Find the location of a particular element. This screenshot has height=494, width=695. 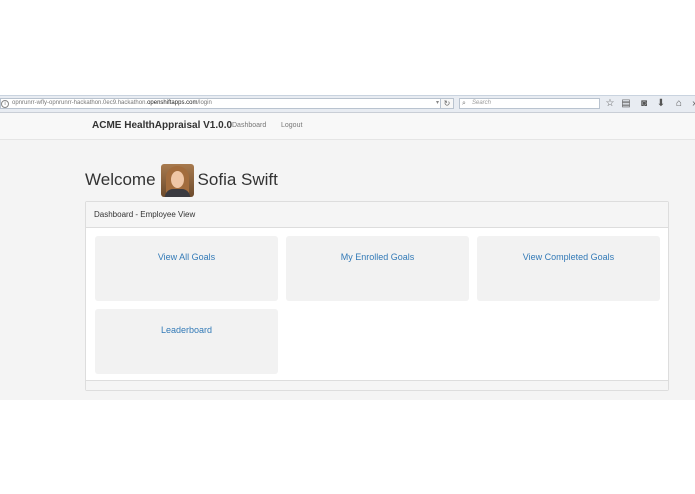

avatar is located at coordinates (177, 180).